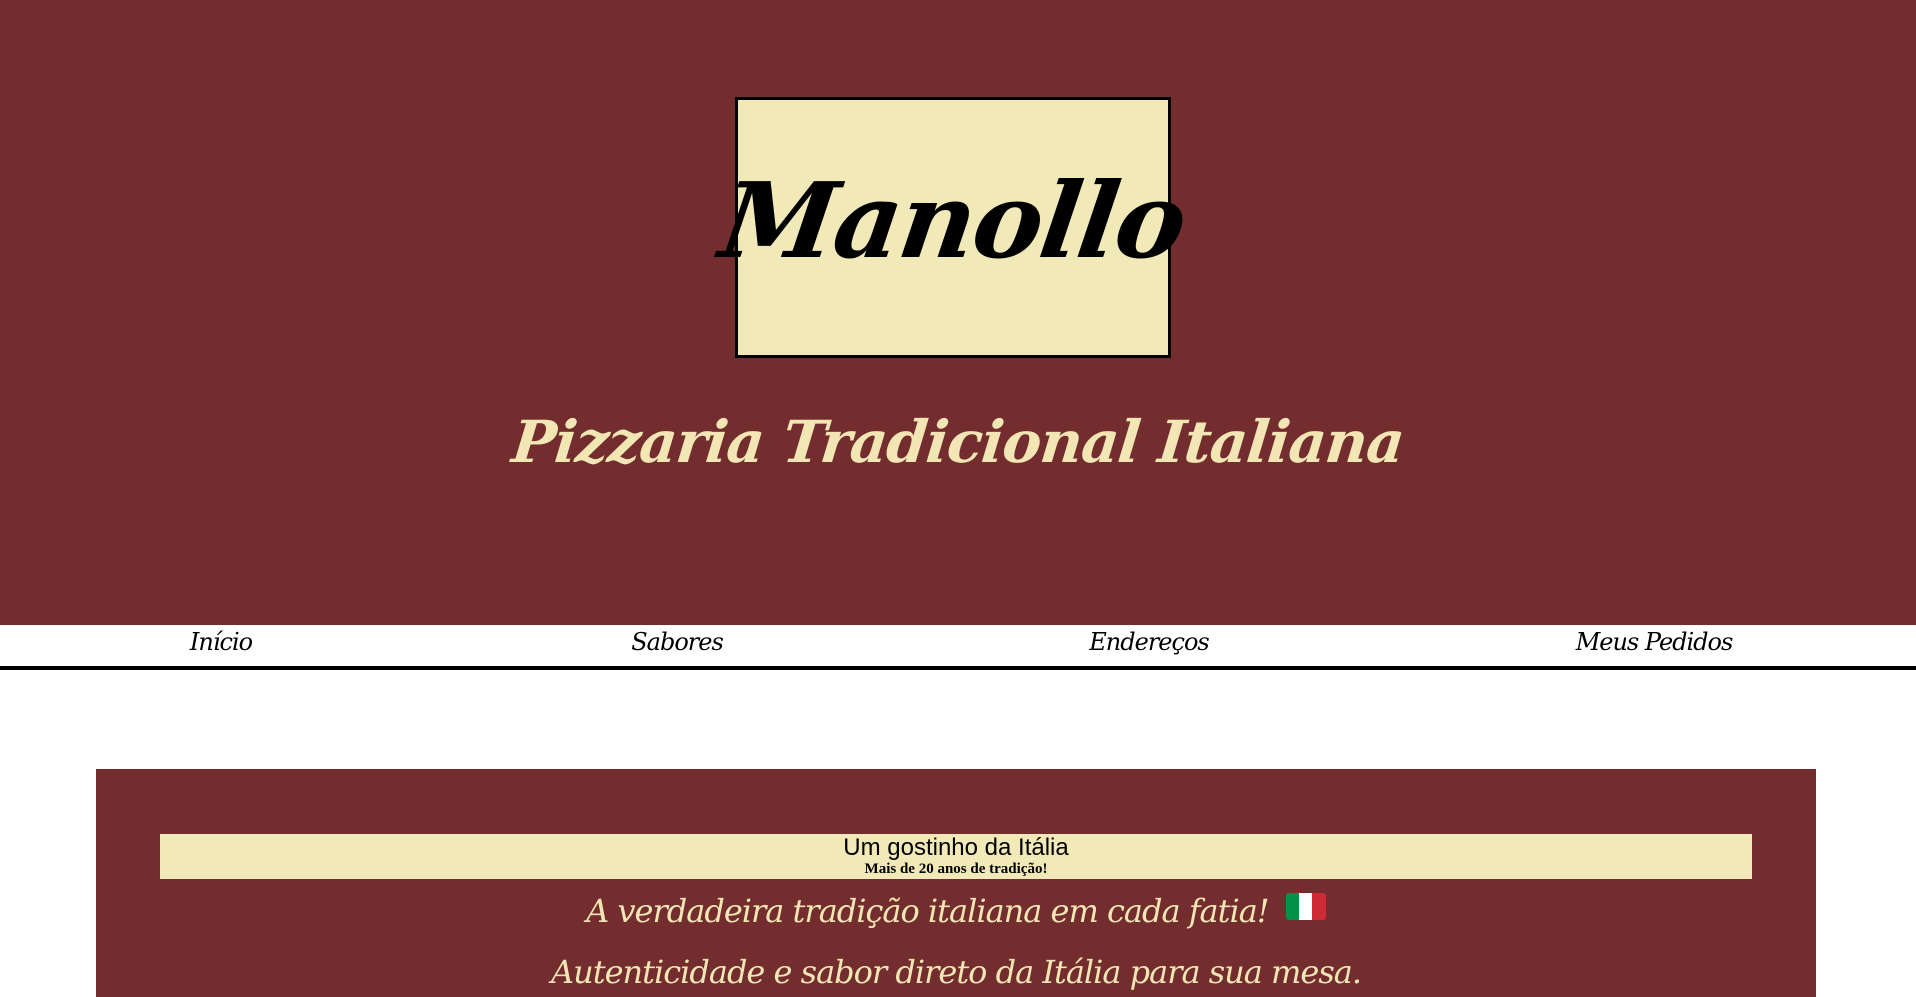 This screenshot has height=997, width=1916. I want to click on nav-item-sabores: Sabores, so click(677, 642).